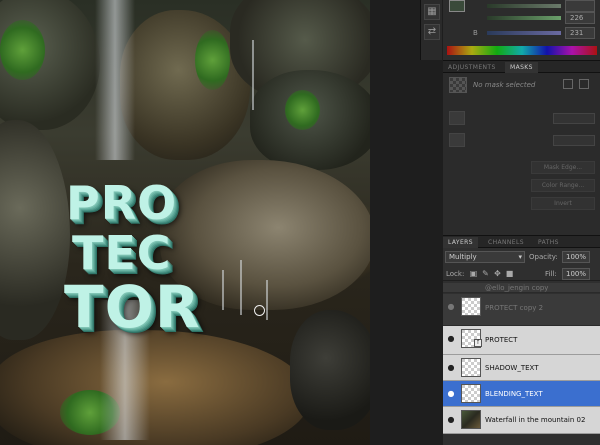  I want to click on title-line-2: TEC, so click(122, 253).